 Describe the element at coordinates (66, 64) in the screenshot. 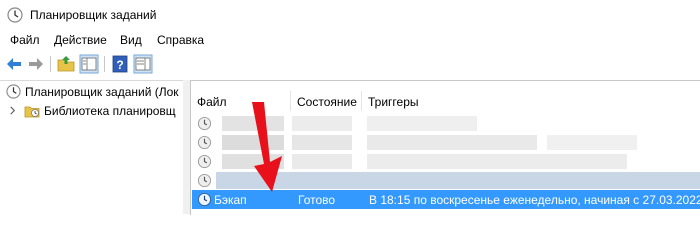

I see `up-folder-icon` at that location.